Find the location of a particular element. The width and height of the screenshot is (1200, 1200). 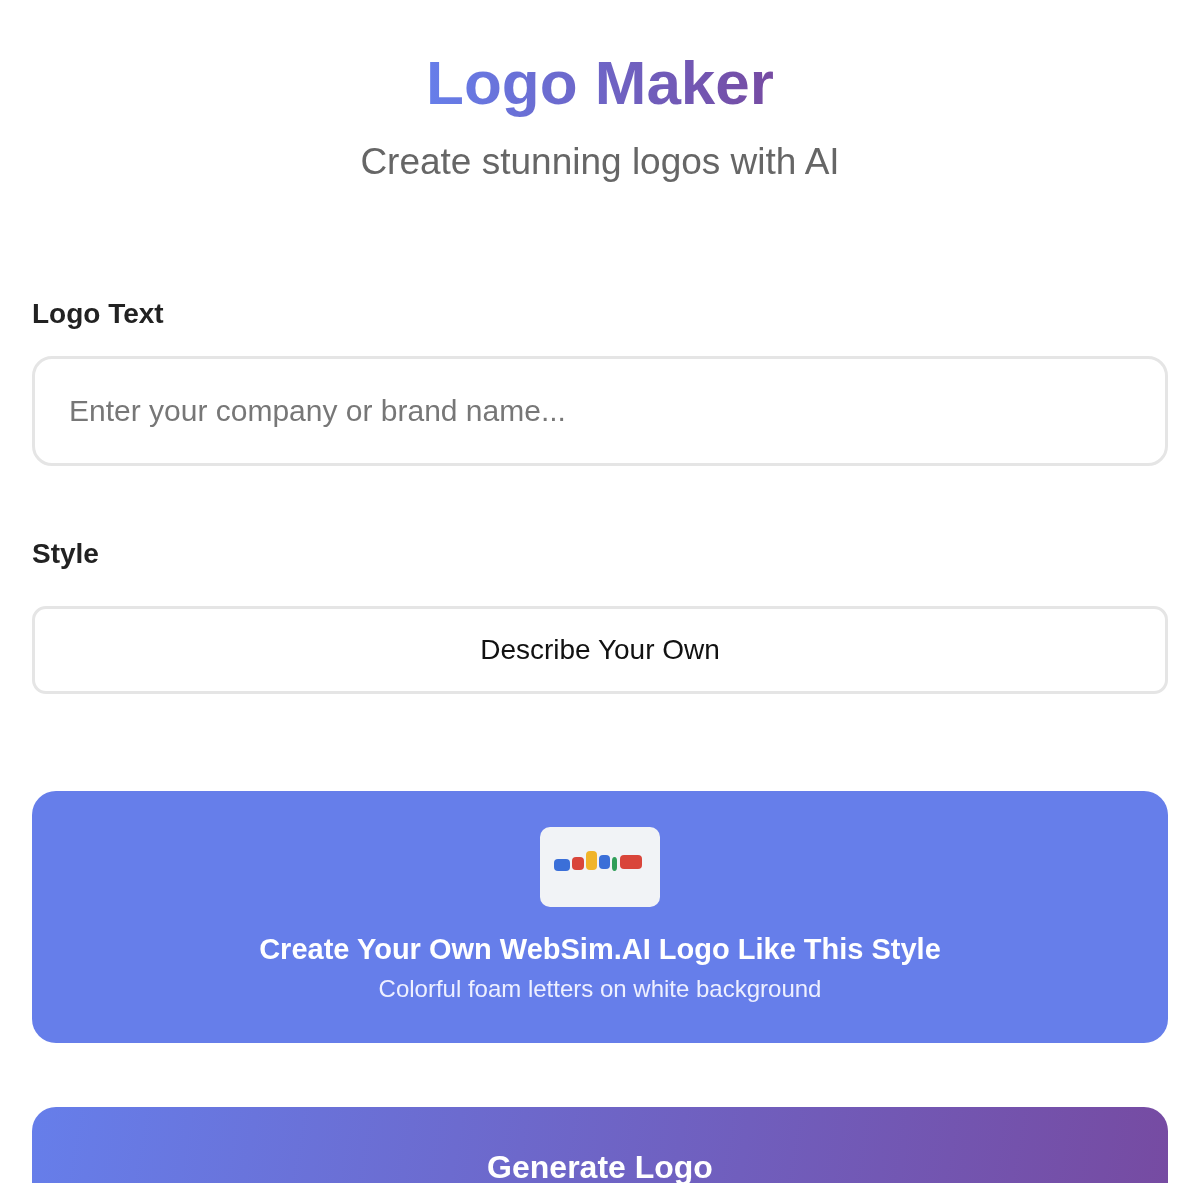

field-label: Logo Text is located at coordinates (98, 314).